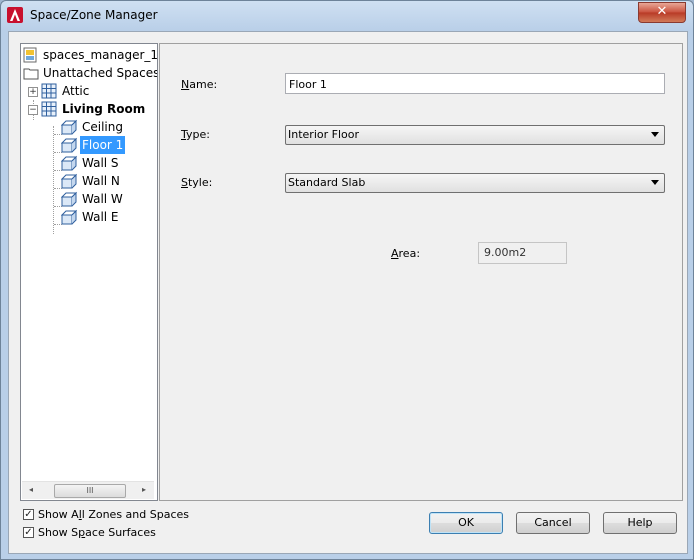 This screenshot has width=694, height=560. Describe the element at coordinates (102, 127) in the screenshot. I see `tree-item-label: Ceiling` at that location.